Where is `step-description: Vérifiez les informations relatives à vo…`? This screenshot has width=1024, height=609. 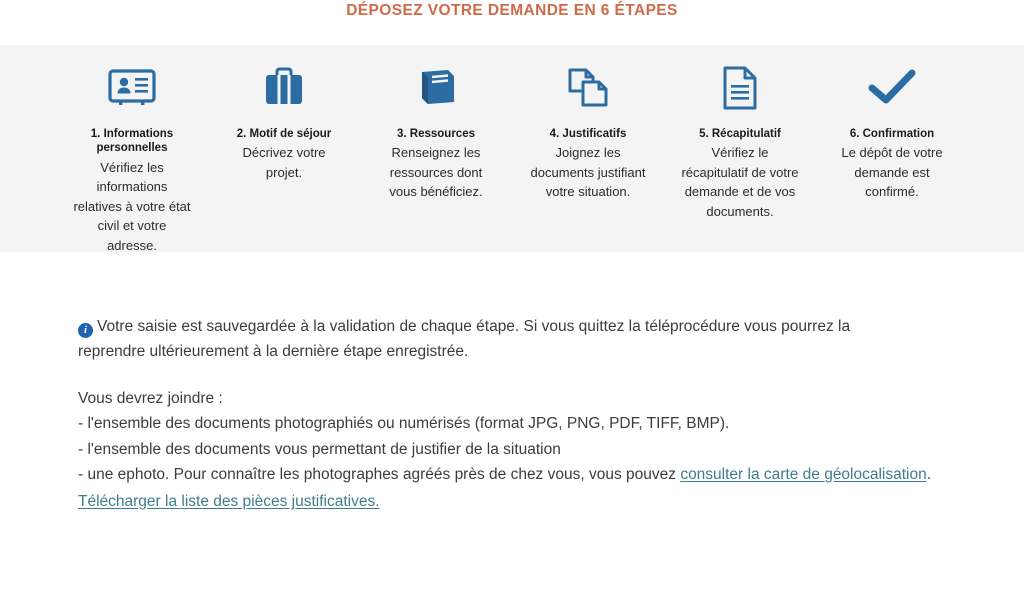
step-description: Vérifiez les informations relatives à vo… is located at coordinates (132, 206).